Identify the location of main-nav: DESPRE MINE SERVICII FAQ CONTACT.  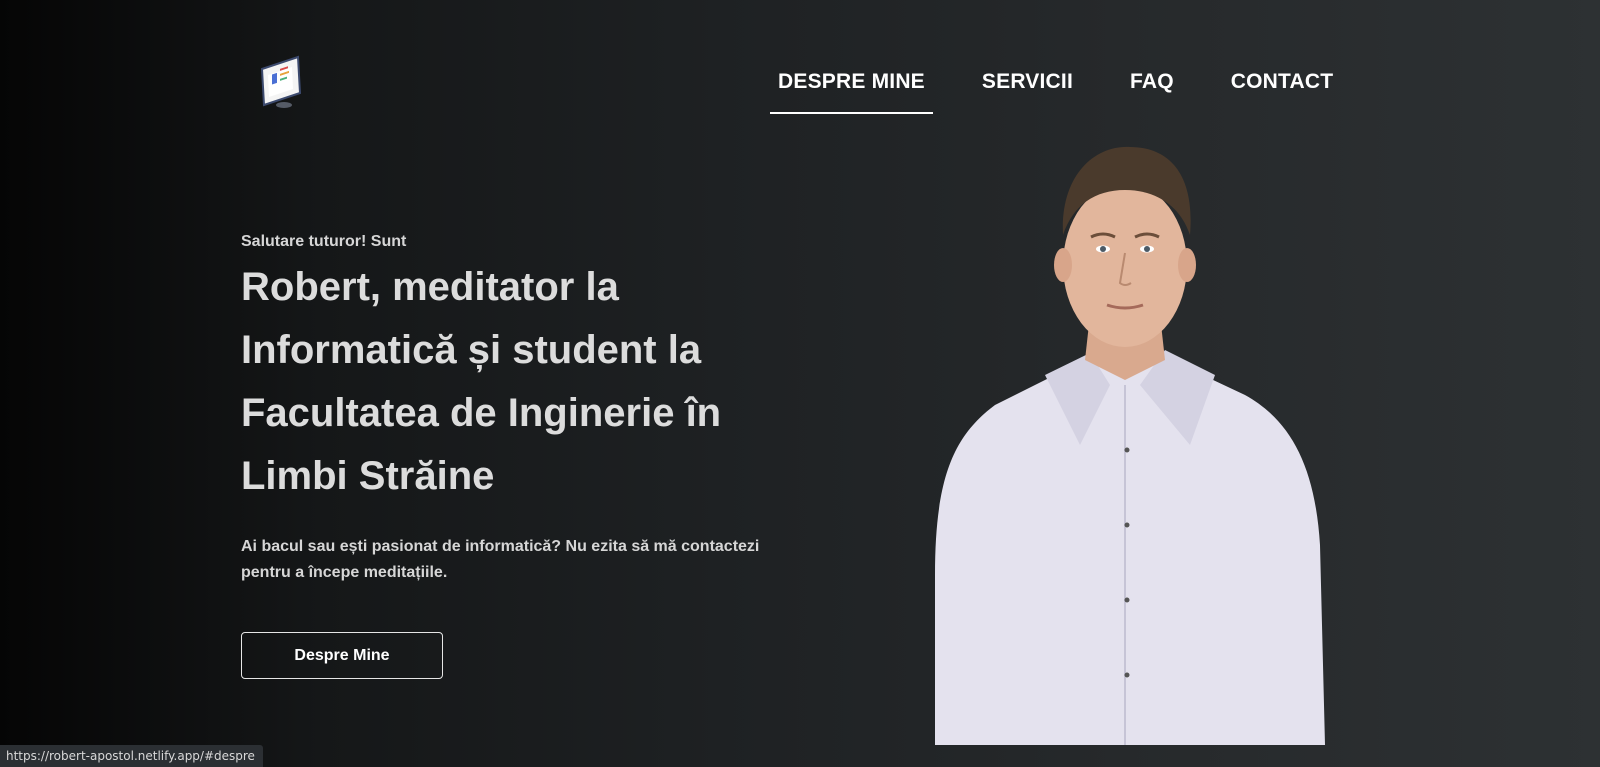
(1076, 91).